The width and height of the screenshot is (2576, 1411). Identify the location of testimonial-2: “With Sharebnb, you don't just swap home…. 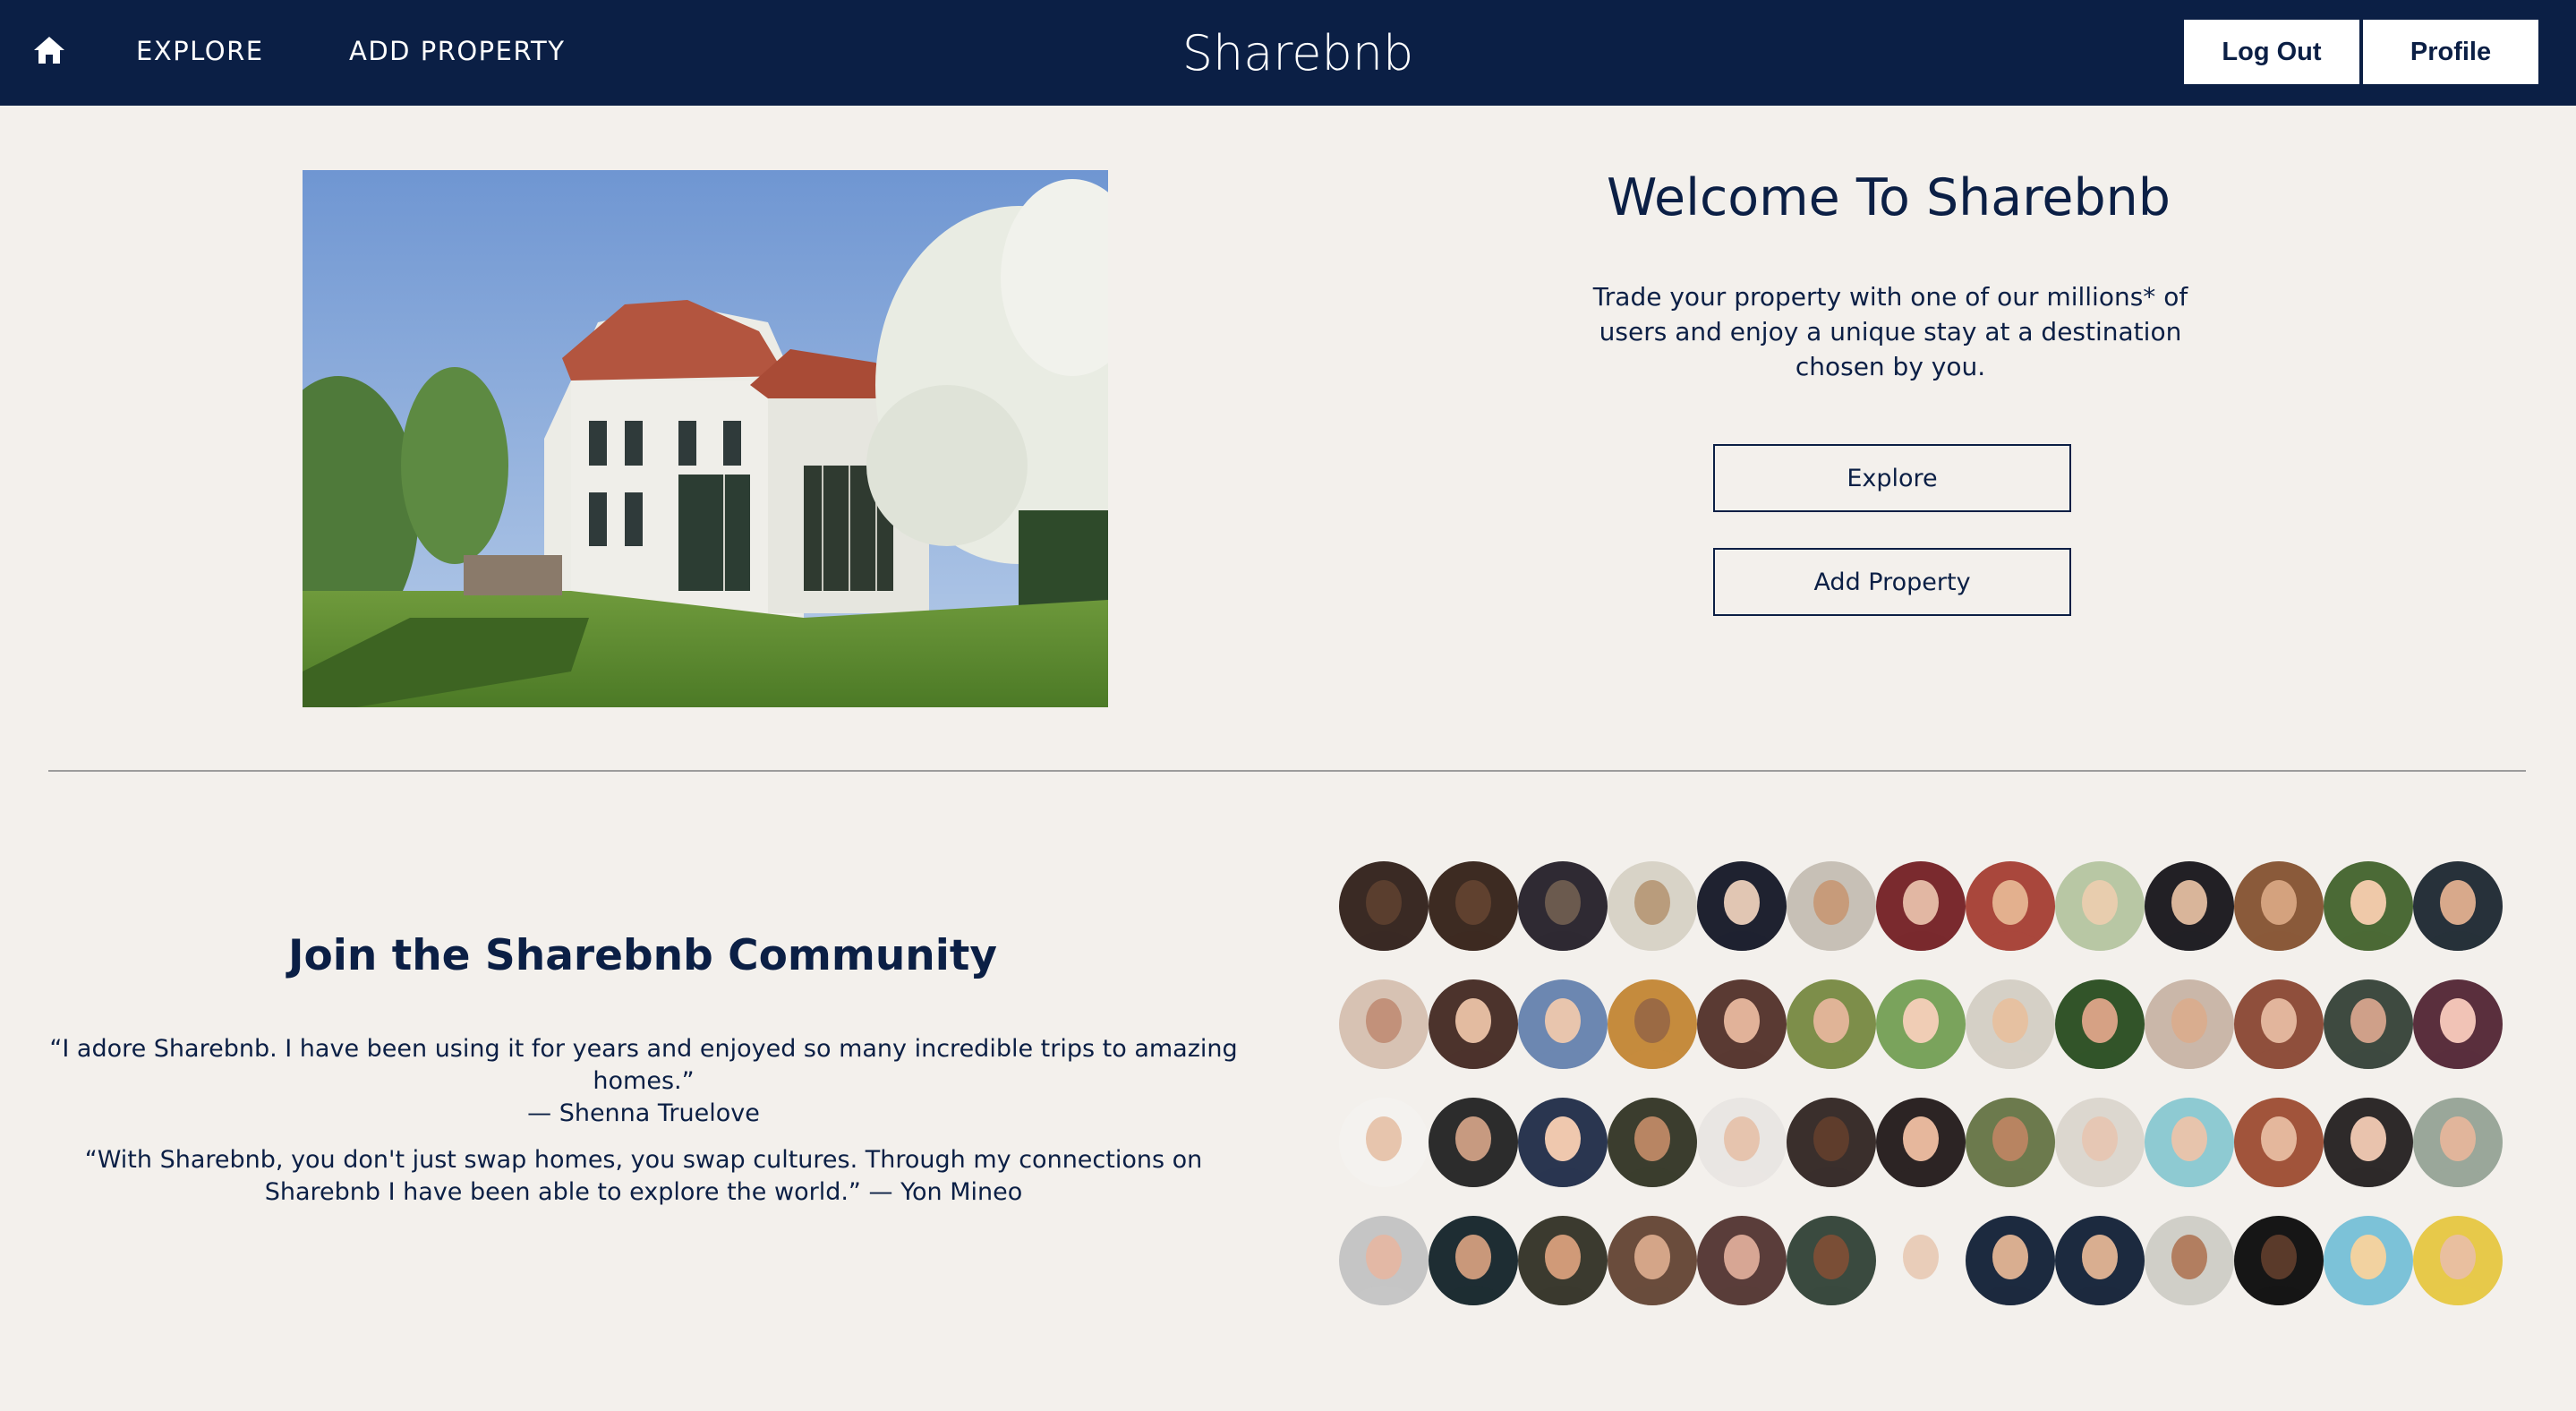
(643, 1176).